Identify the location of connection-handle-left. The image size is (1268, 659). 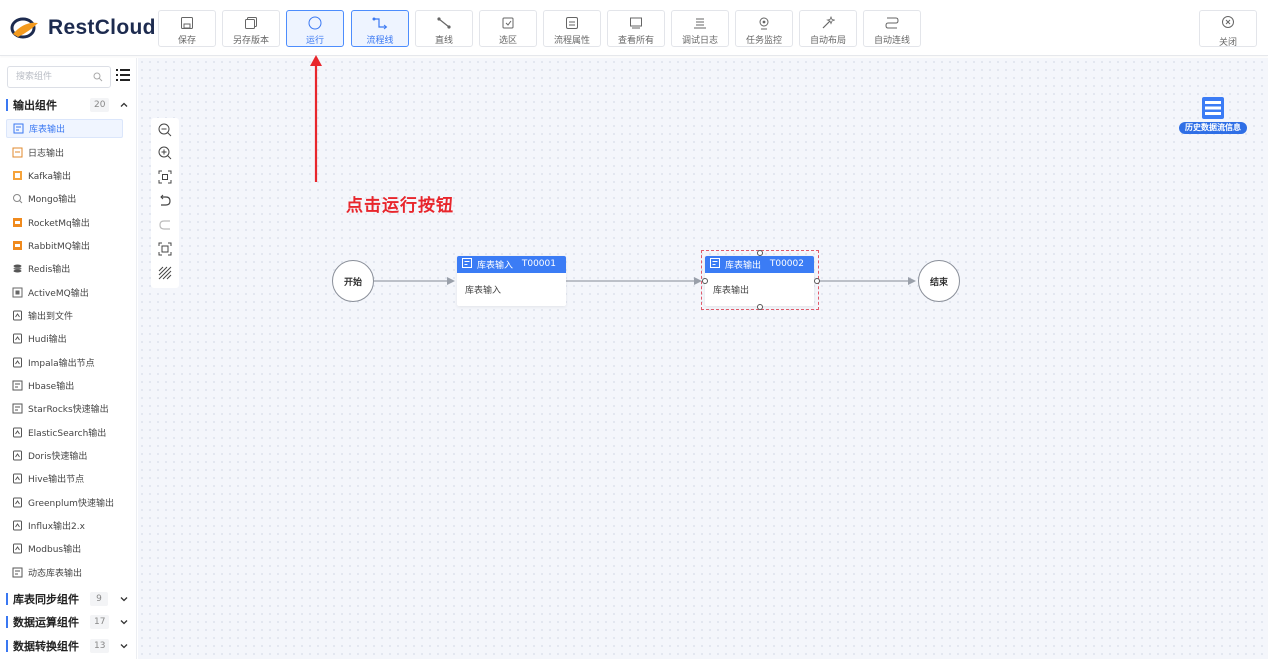
(705, 281).